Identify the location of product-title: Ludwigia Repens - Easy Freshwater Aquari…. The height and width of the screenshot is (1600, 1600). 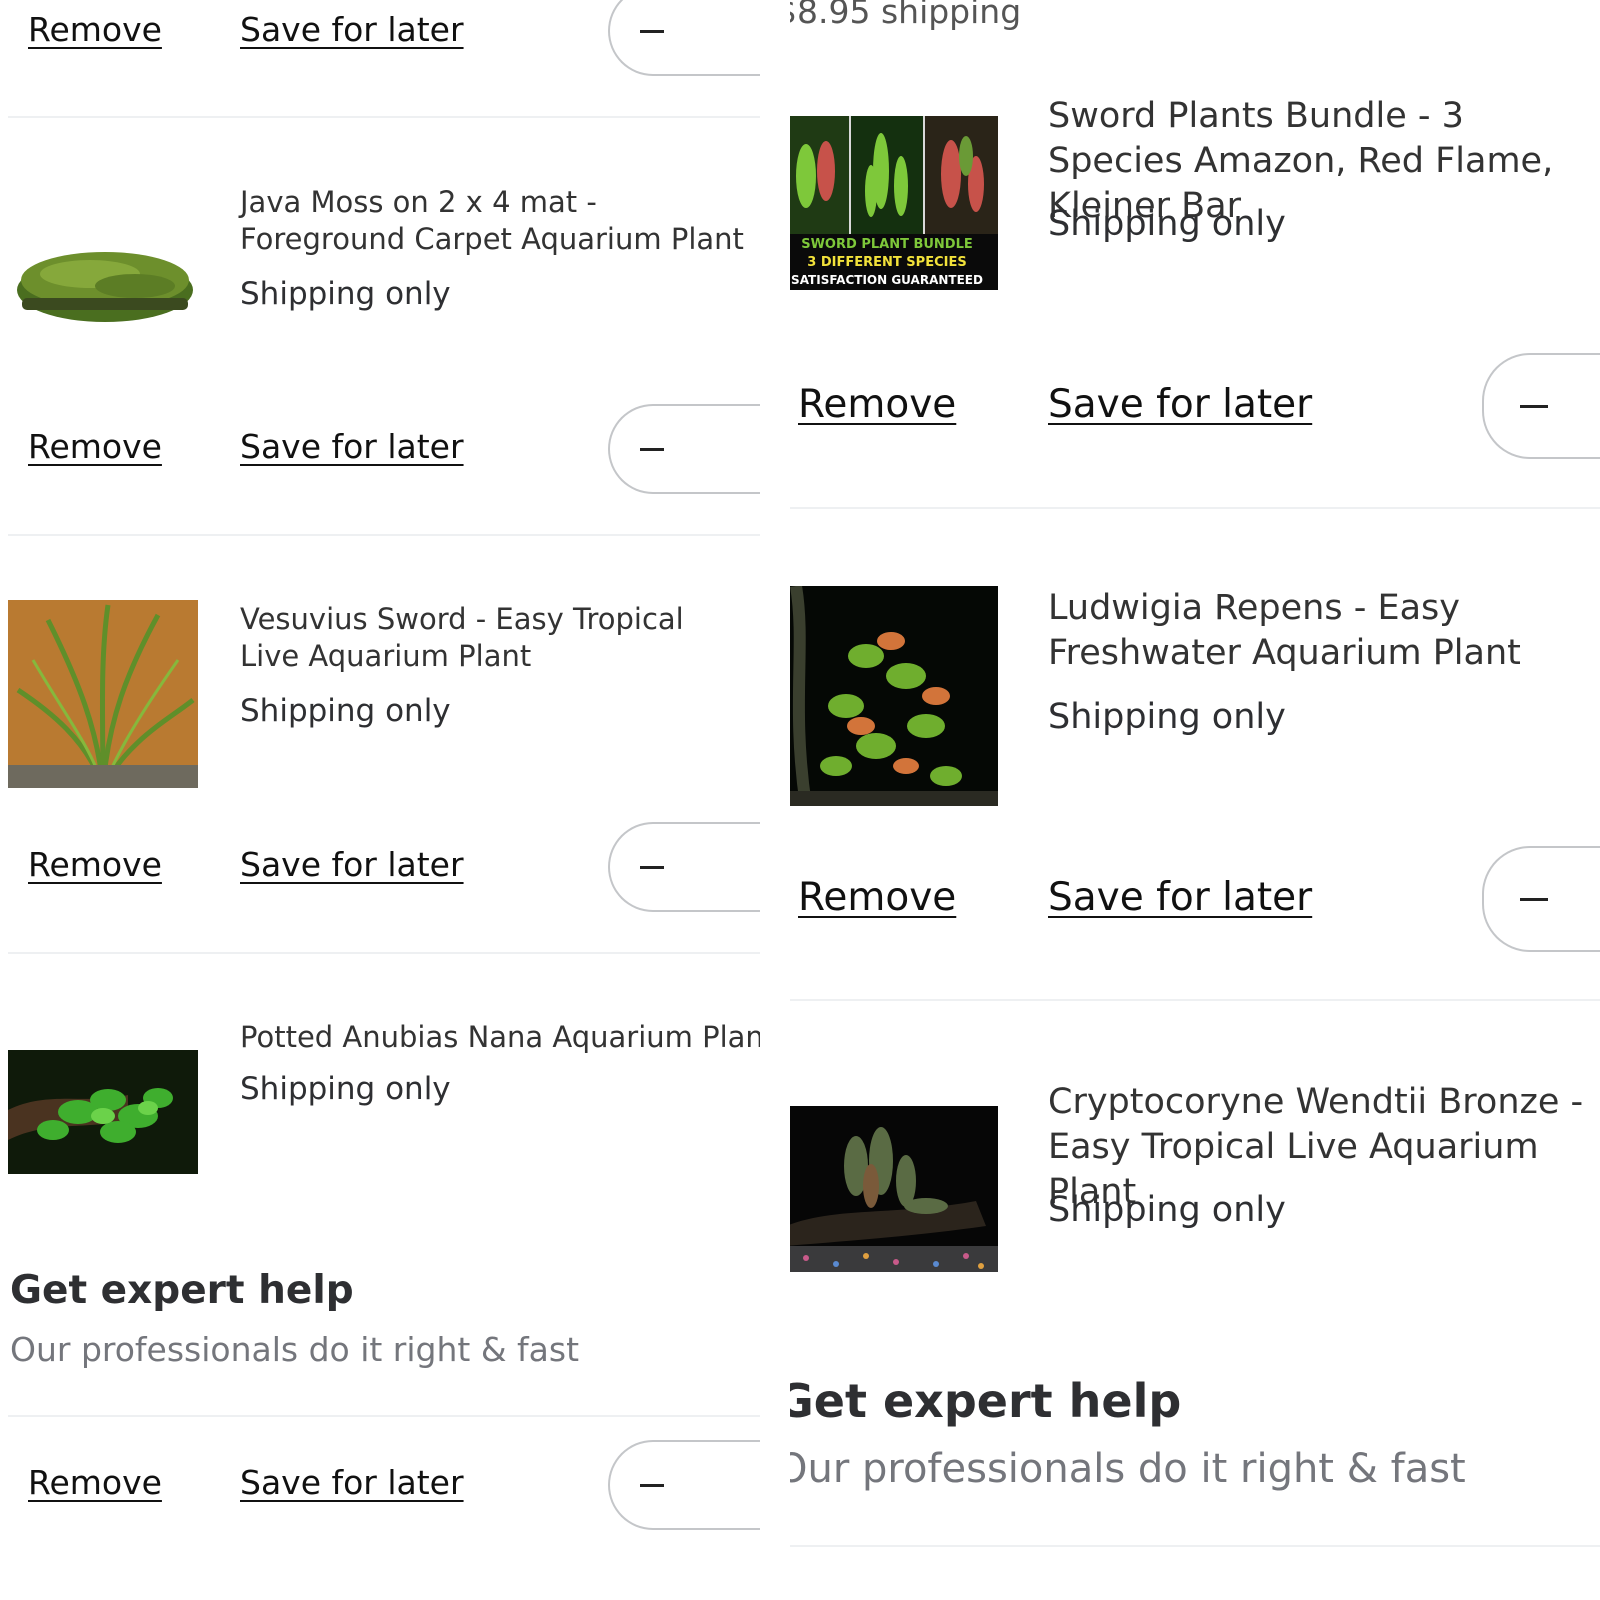
(1324, 631).